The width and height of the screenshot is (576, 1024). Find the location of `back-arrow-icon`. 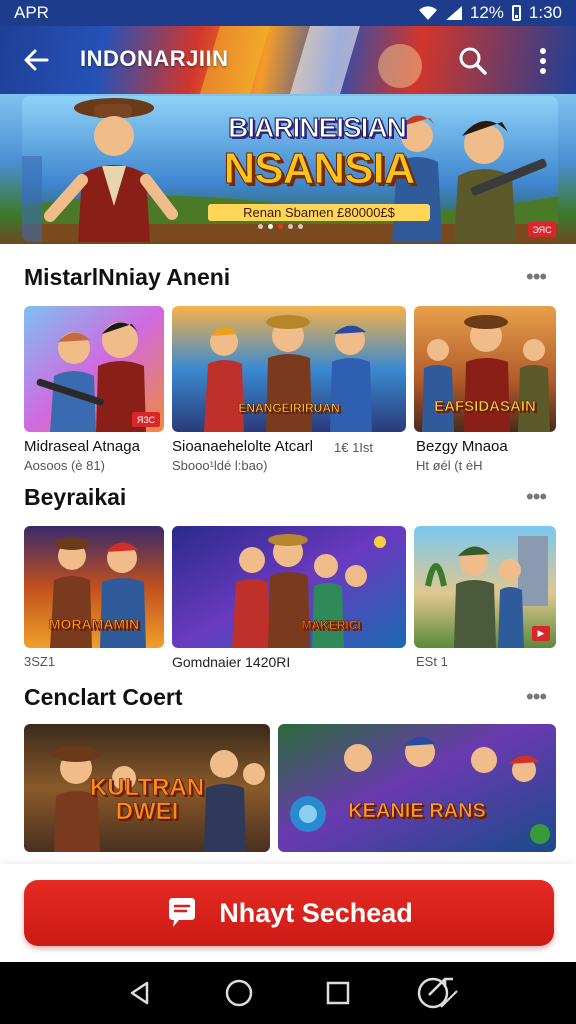

back-arrow-icon is located at coordinates (36, 60).